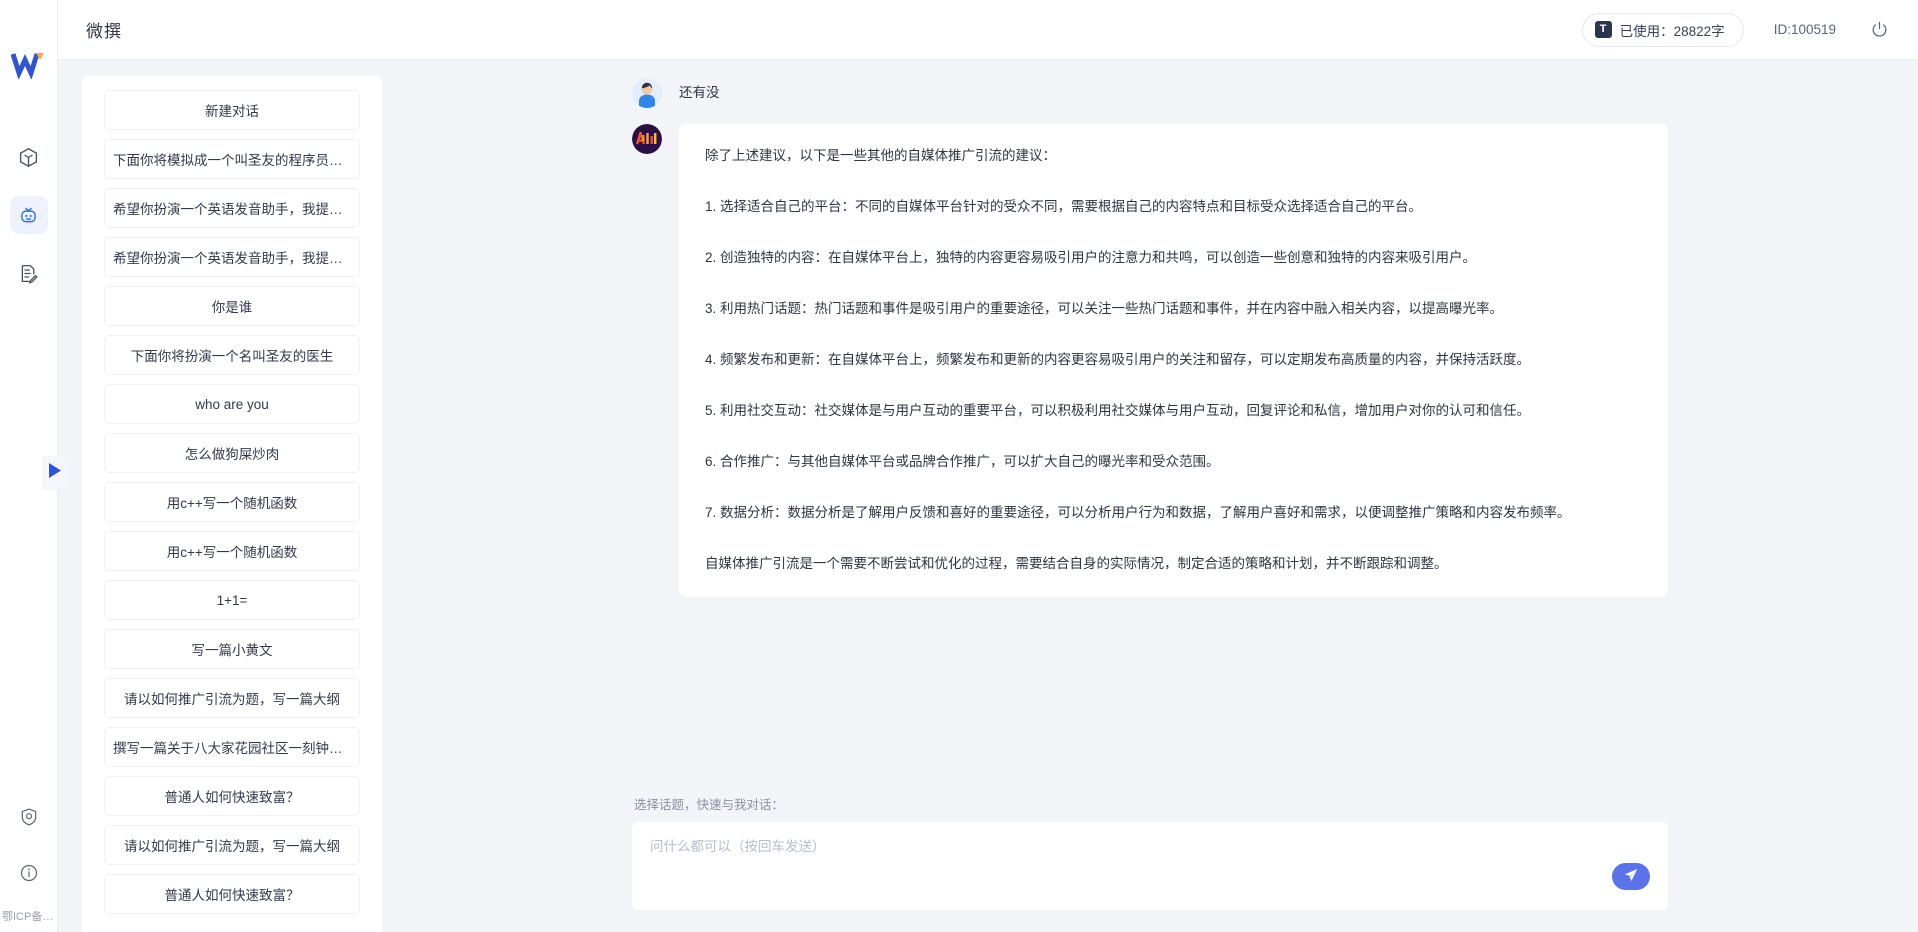 Image resolution: width=1918 pixels, height=932 pixels. I want to click on ai-paragraph: 6. 合作推广：与其他自媒体平台或品牌合作推广，可以扩大自己的曝光率和受众范围。, so click(962, 461).